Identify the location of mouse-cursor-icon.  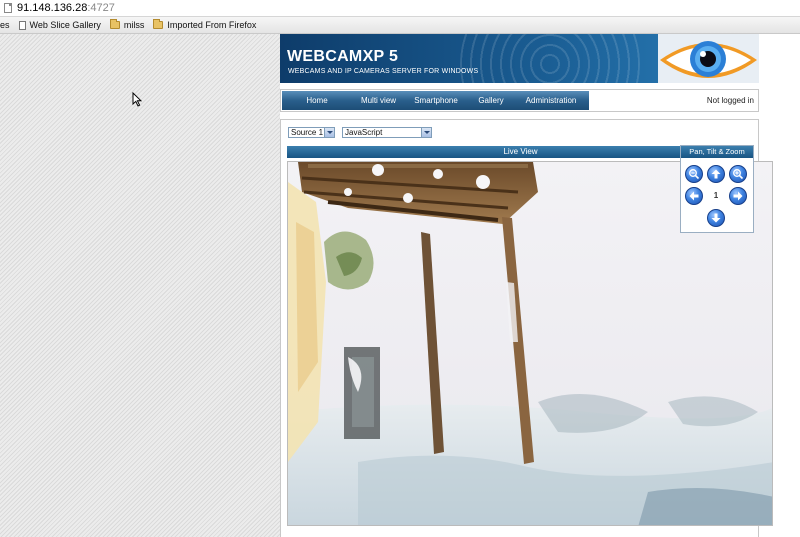
(137, 99).